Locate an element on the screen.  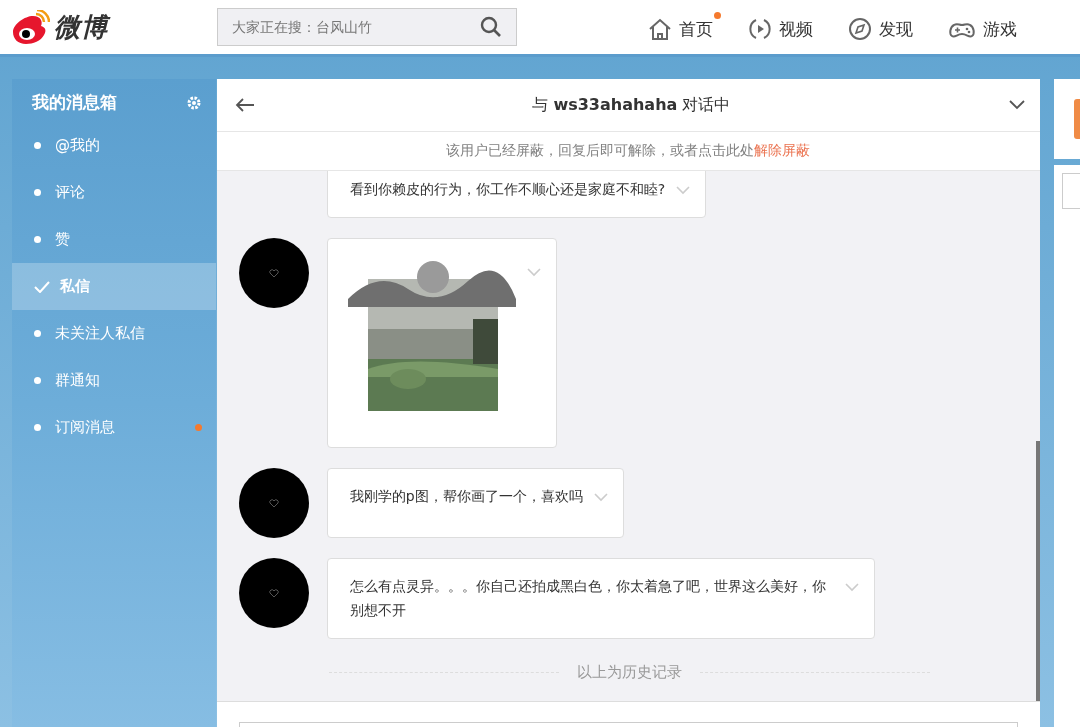
sidebar-item: 赞 is located at coordinates (114, 239).